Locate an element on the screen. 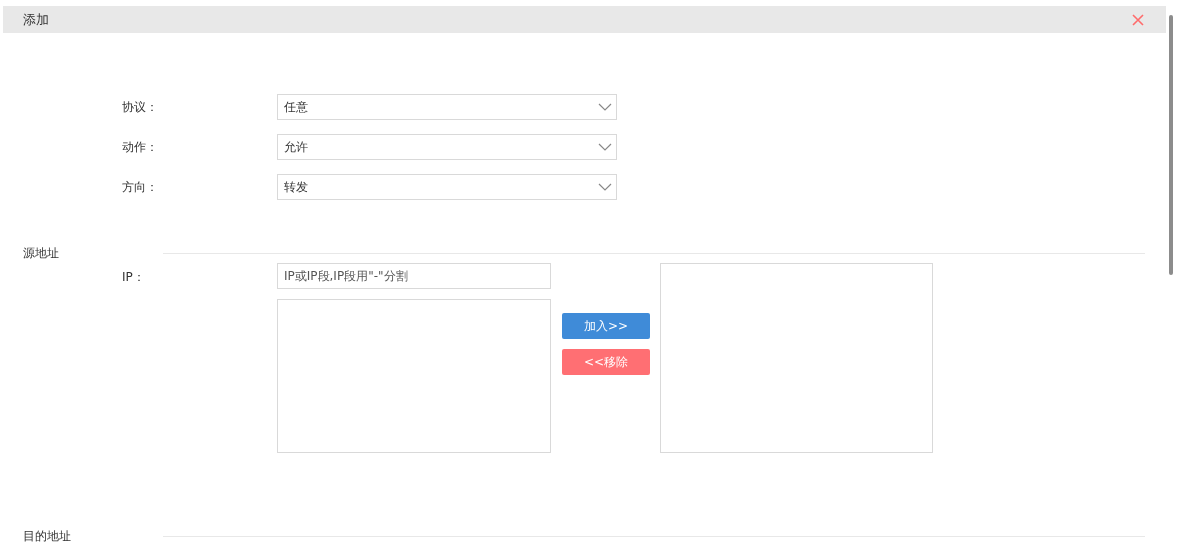  field-label: 动作： is located at coordinates (140, 147).